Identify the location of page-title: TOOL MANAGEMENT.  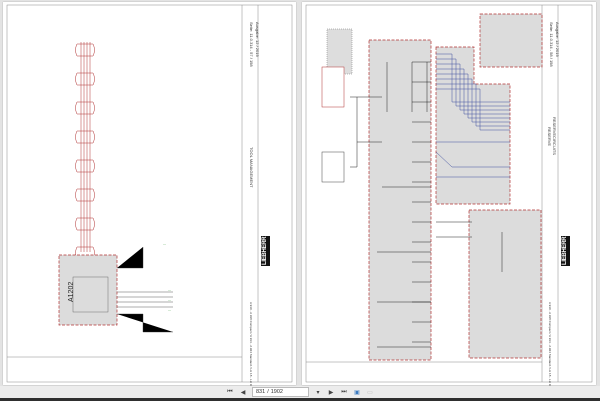
(251, 167).